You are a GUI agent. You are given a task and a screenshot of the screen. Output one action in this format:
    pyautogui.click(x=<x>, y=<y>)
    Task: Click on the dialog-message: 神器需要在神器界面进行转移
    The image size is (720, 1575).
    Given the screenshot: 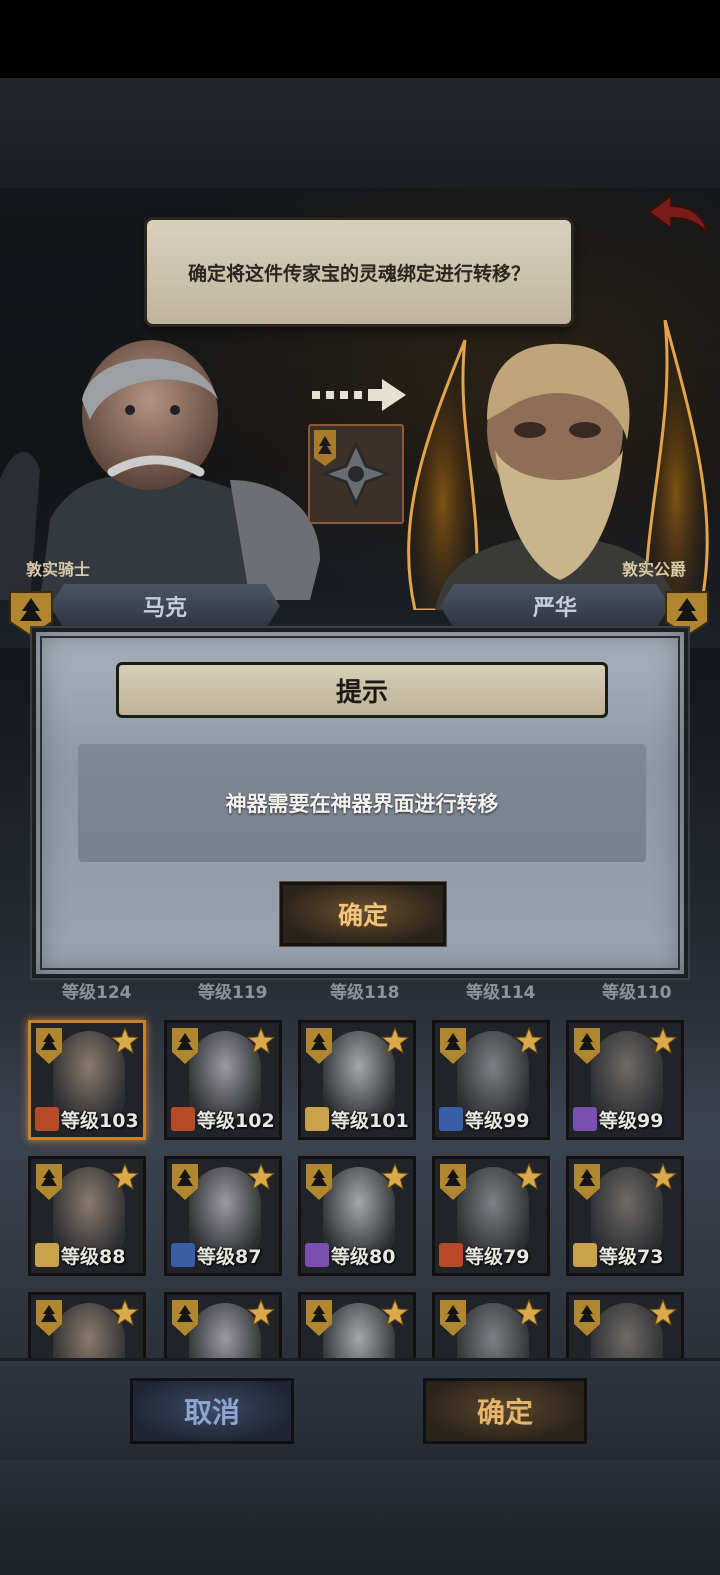 What is the action you would take?
    pyautogui.click(x=362, y=804)
    